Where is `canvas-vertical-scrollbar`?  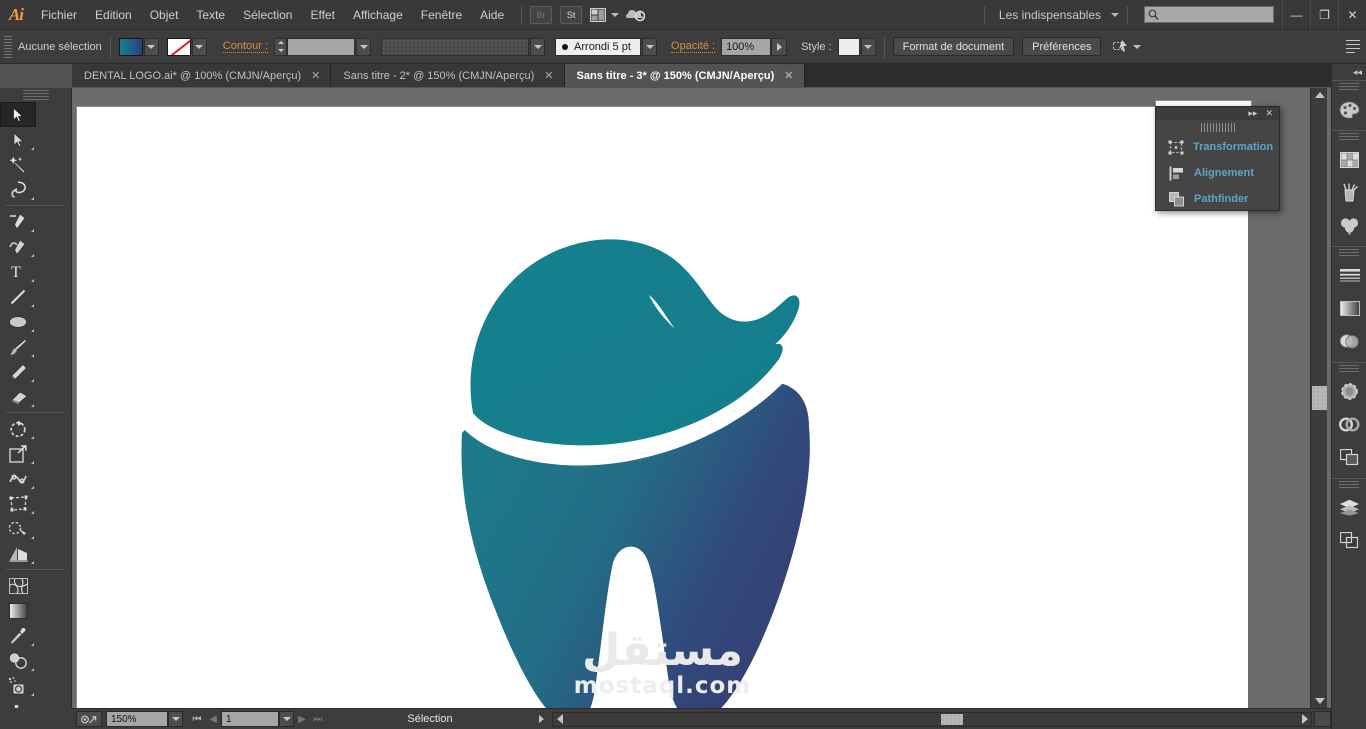 canvas-vertical-scrollbar is located at coordinates (1318, 398).